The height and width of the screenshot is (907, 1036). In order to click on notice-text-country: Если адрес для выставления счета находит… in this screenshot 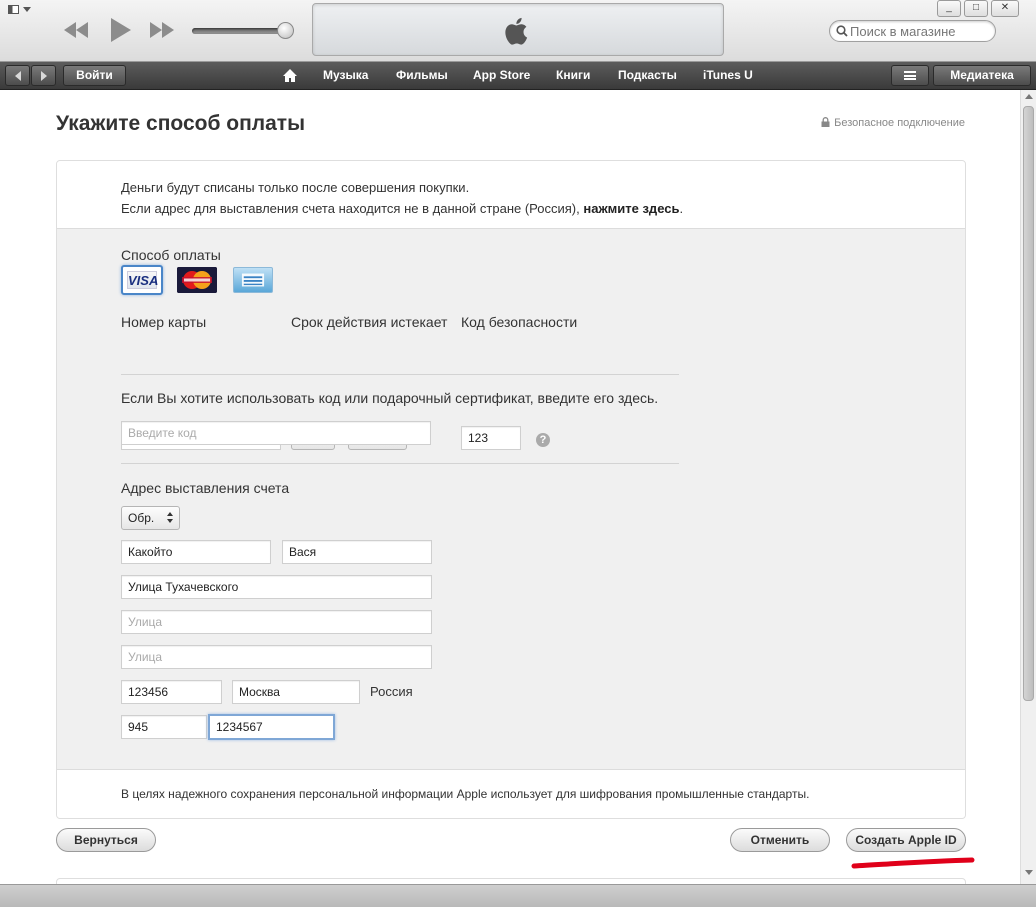, I will do `click(402, 208)`.